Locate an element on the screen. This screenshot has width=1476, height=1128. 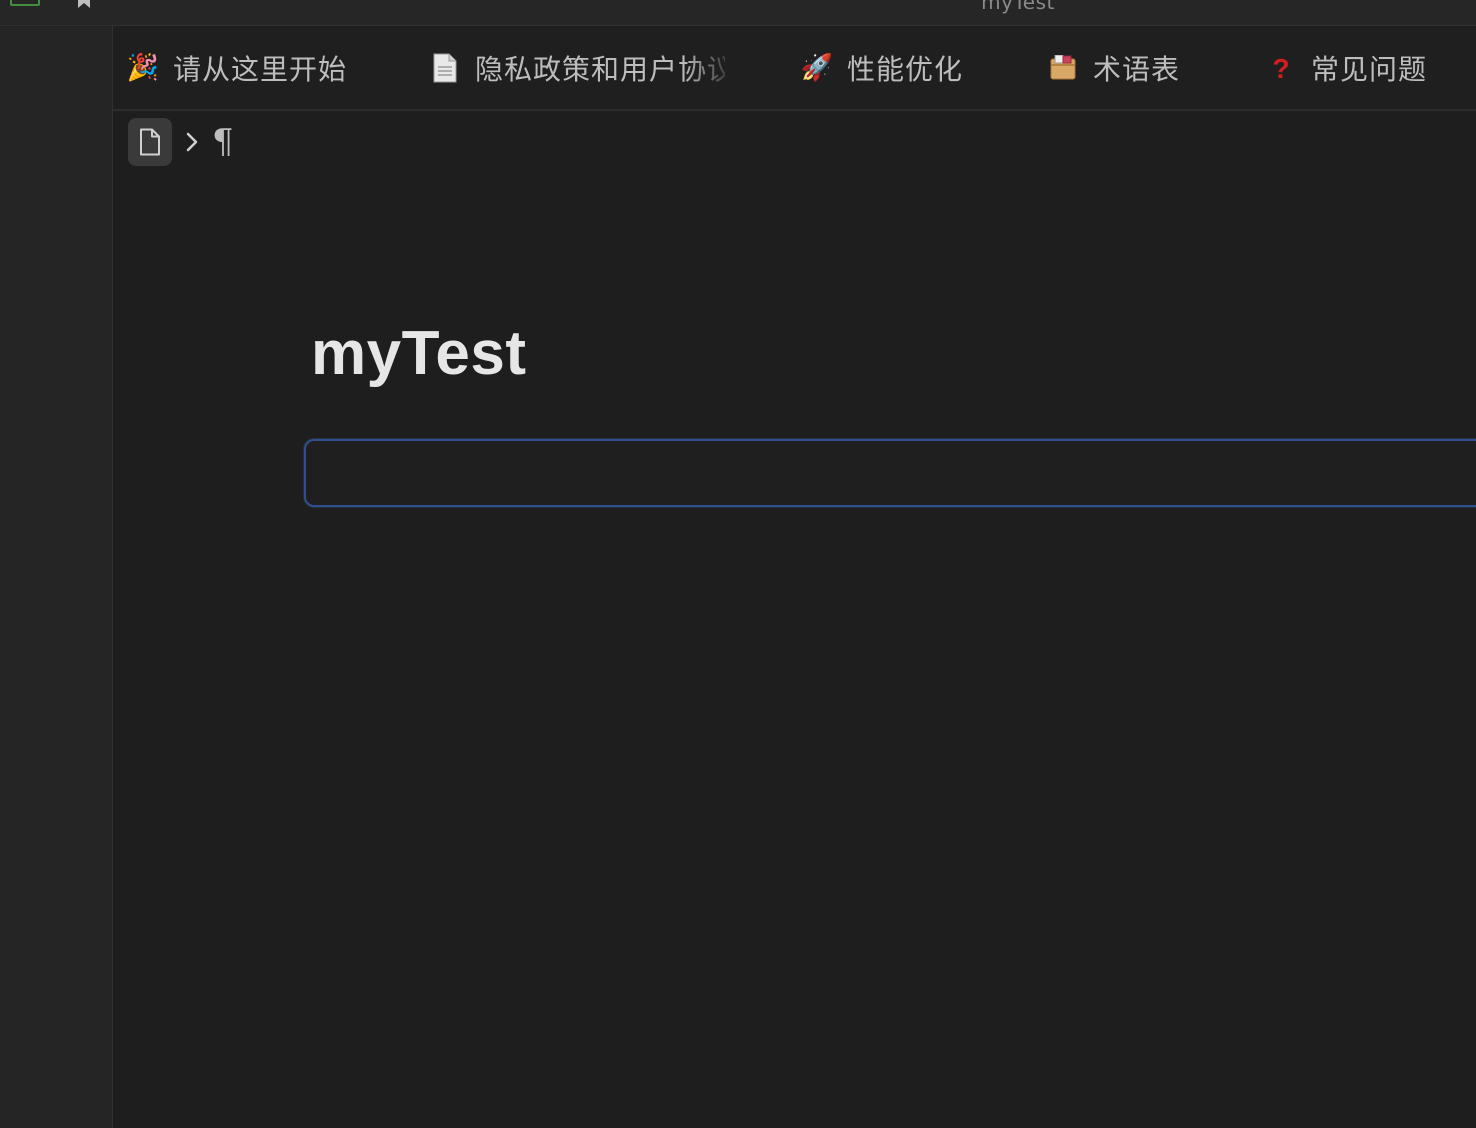
tab-label: 术语表 is located at coordinates (1137, 69).